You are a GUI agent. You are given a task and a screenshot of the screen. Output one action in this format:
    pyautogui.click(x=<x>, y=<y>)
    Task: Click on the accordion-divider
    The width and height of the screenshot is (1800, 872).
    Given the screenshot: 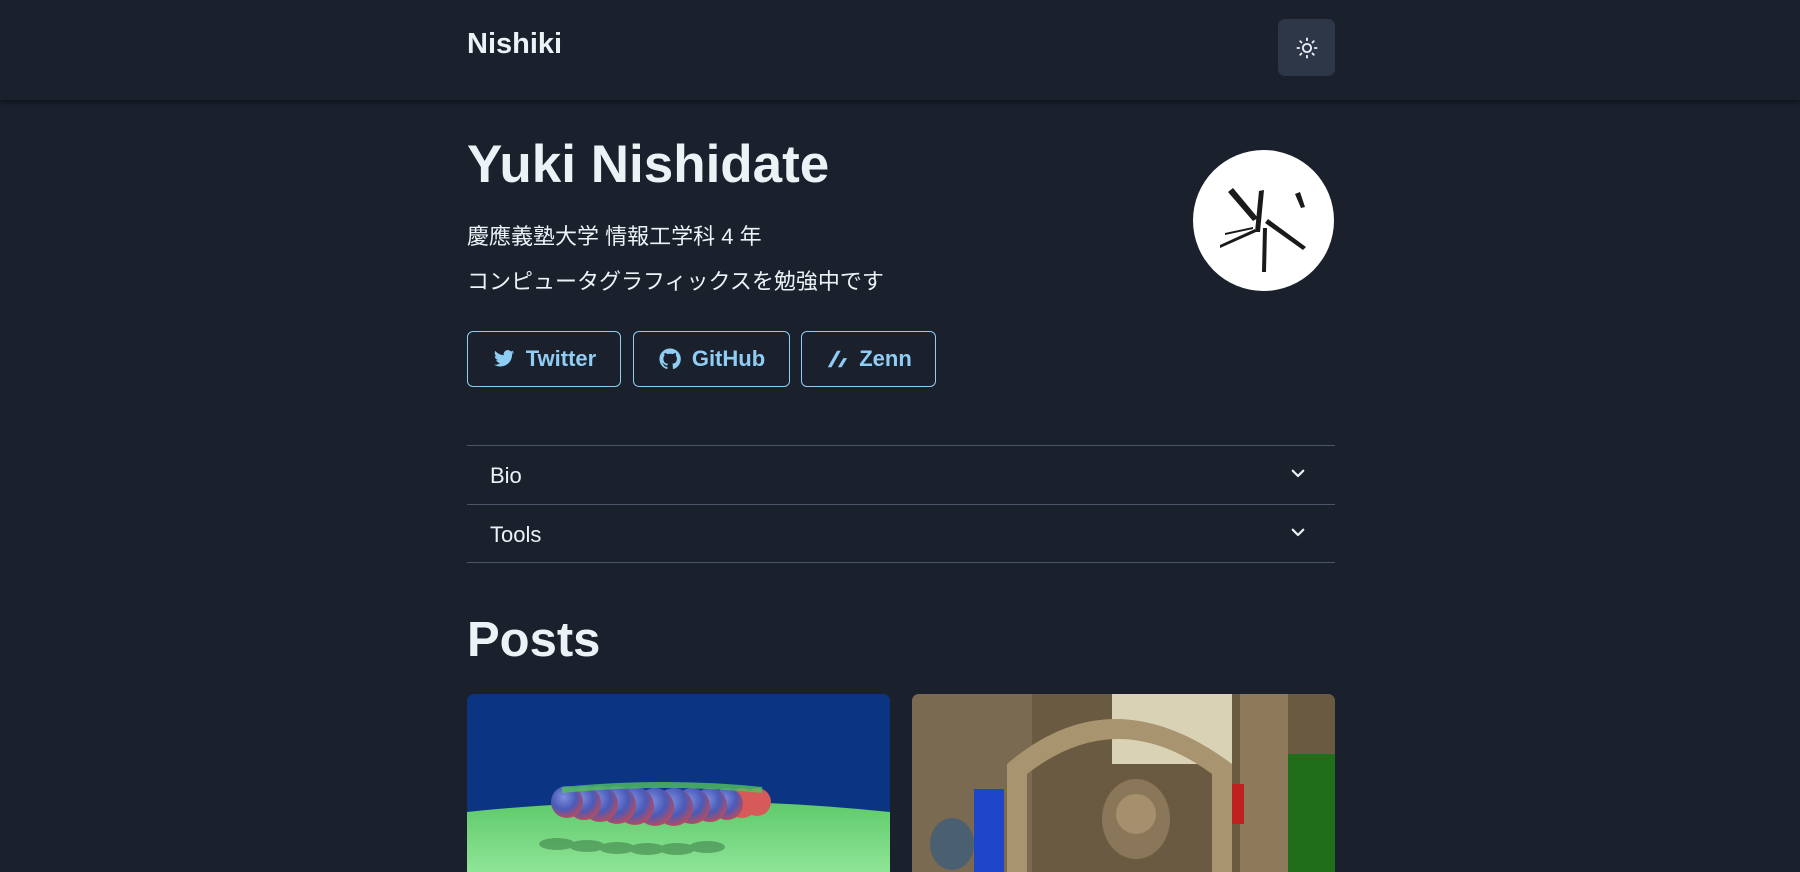 What is the action you would take?
    pyautogui.click(x=901, y=562)
    